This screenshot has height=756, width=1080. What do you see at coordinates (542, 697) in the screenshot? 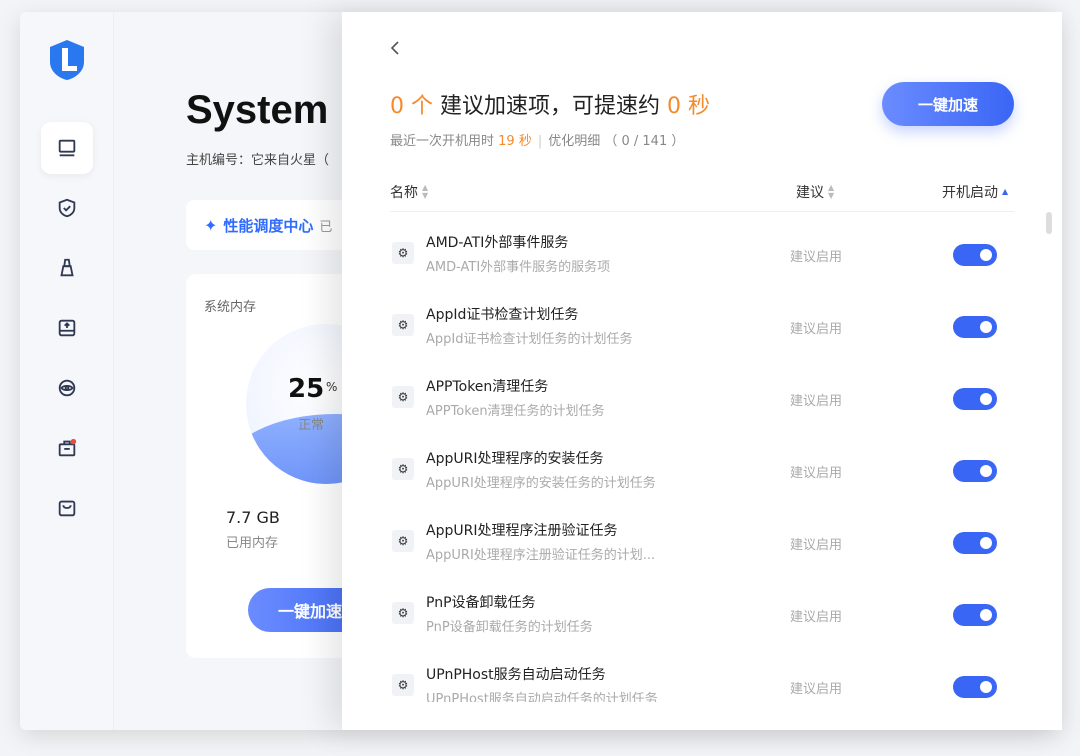
I see `item-description: UPnPHost服务自动启动任务的计划任务` at bounding box center [542, 697].